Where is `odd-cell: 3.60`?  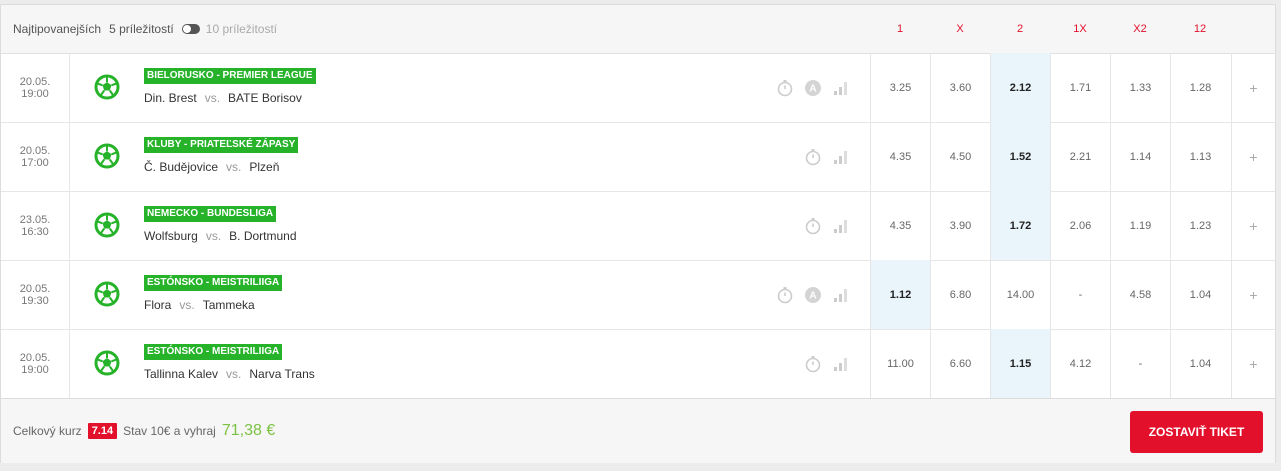
odd-cell: 3.60 is located at coordinates (960, 87).